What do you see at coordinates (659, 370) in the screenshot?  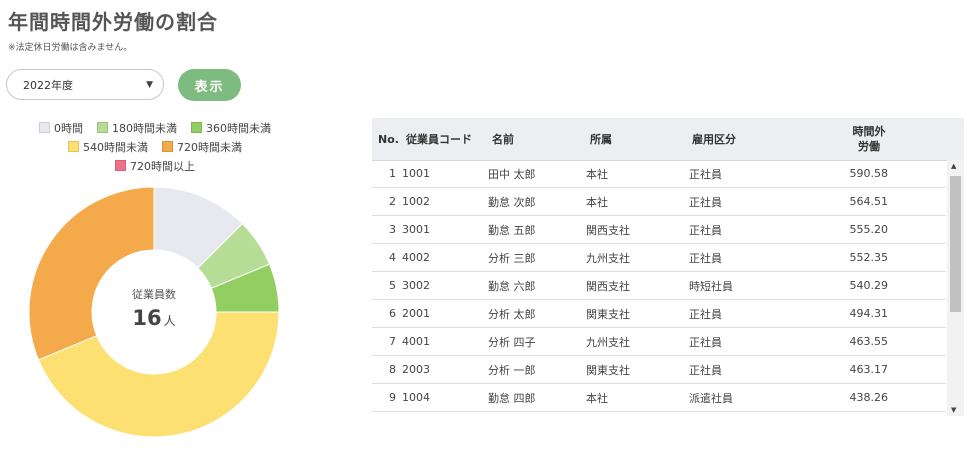 I see `table-row: 8 2003 分析 一郎 関東支社 正社員 463.17` at bounding box center [659, 370].